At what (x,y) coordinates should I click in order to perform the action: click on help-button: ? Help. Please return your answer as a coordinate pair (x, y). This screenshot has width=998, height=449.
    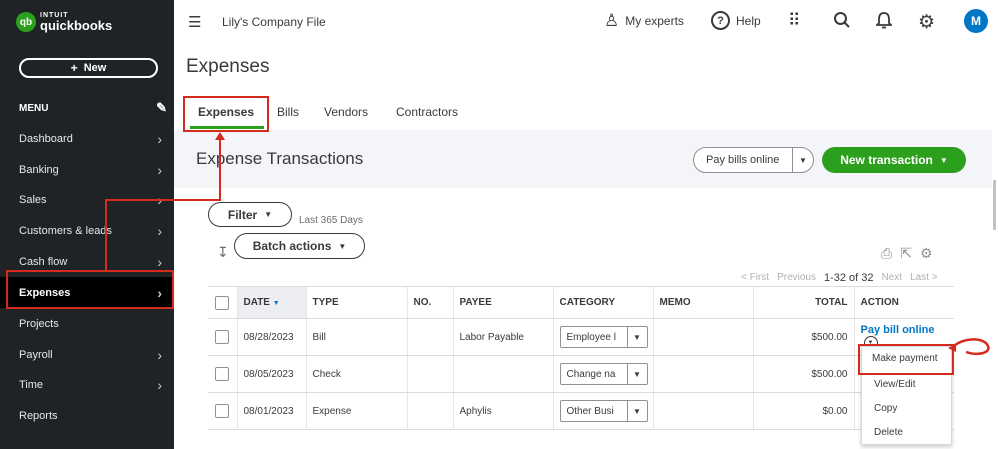
    Looking at the image, I should click on (736, 20).